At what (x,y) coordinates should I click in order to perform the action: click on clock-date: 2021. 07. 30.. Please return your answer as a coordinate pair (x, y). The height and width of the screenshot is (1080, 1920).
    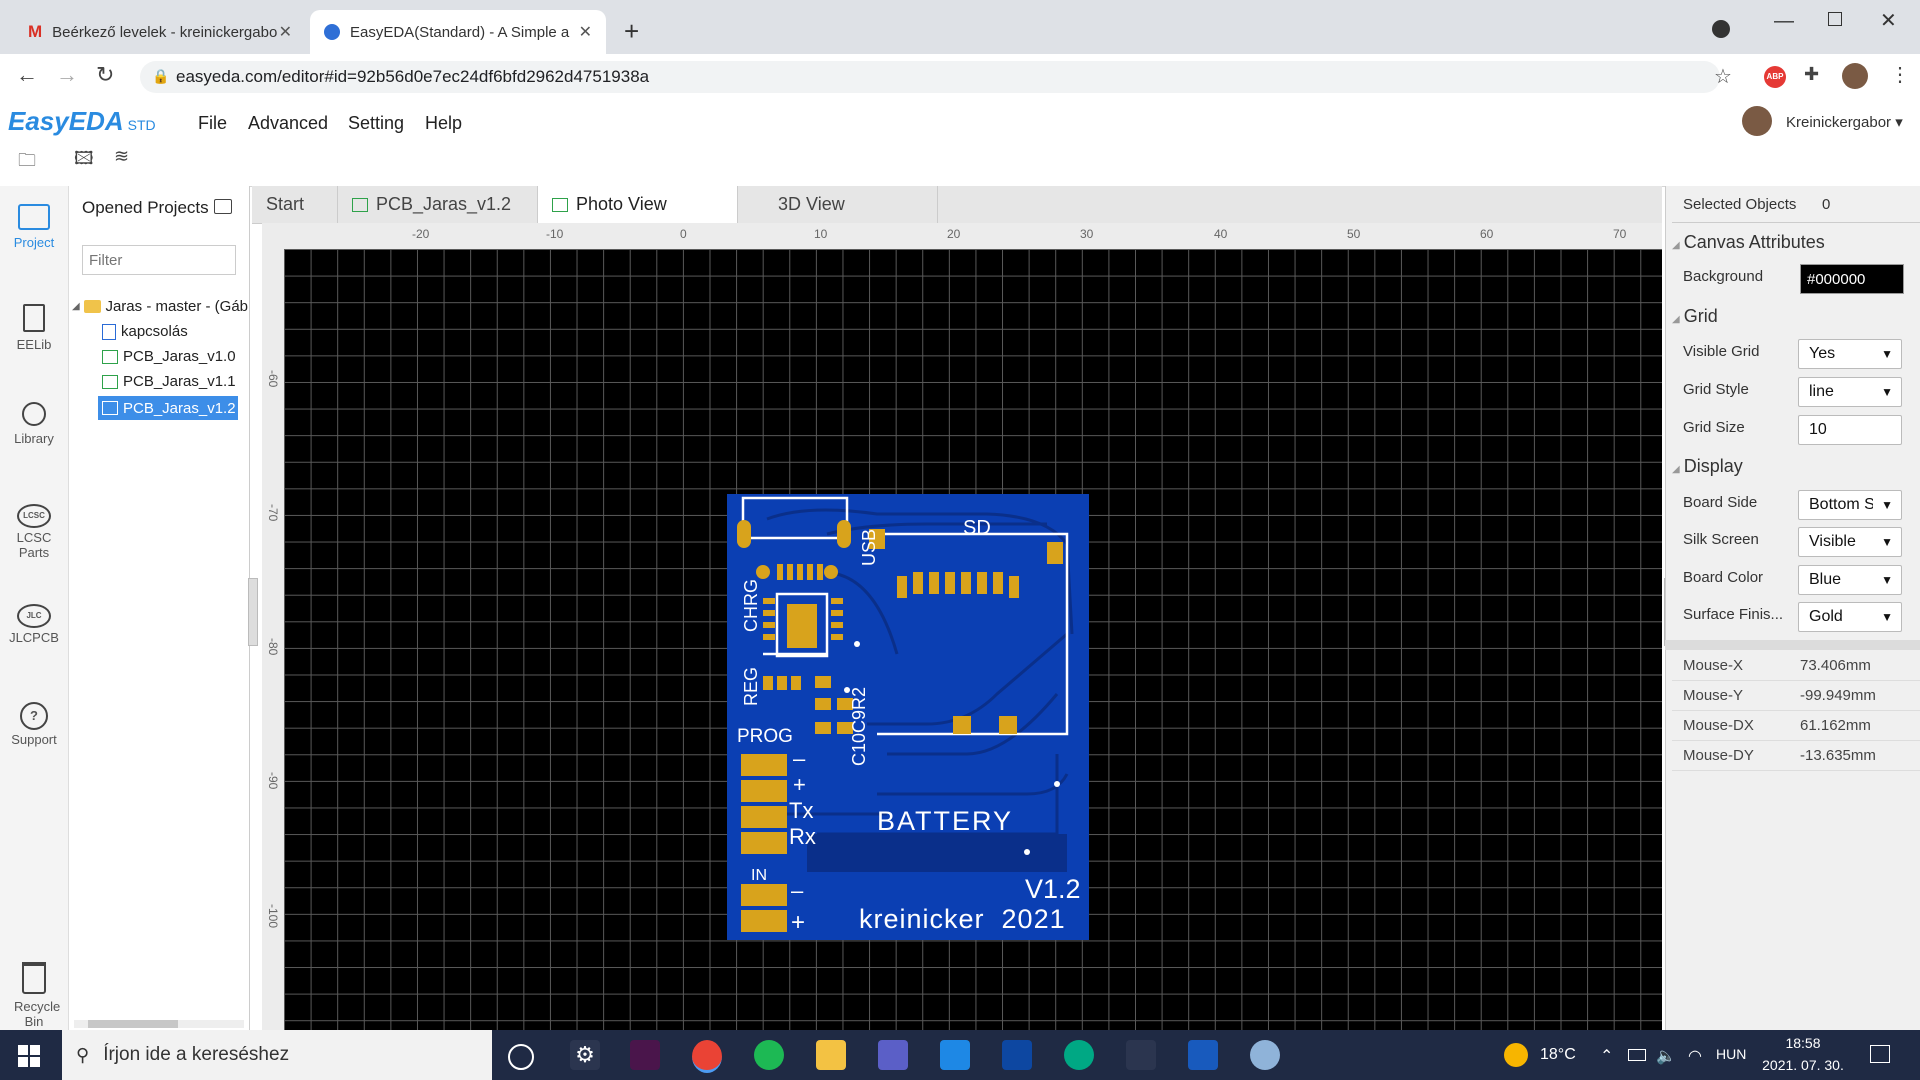
    Looking at the image, I should click on (1803, 1065).